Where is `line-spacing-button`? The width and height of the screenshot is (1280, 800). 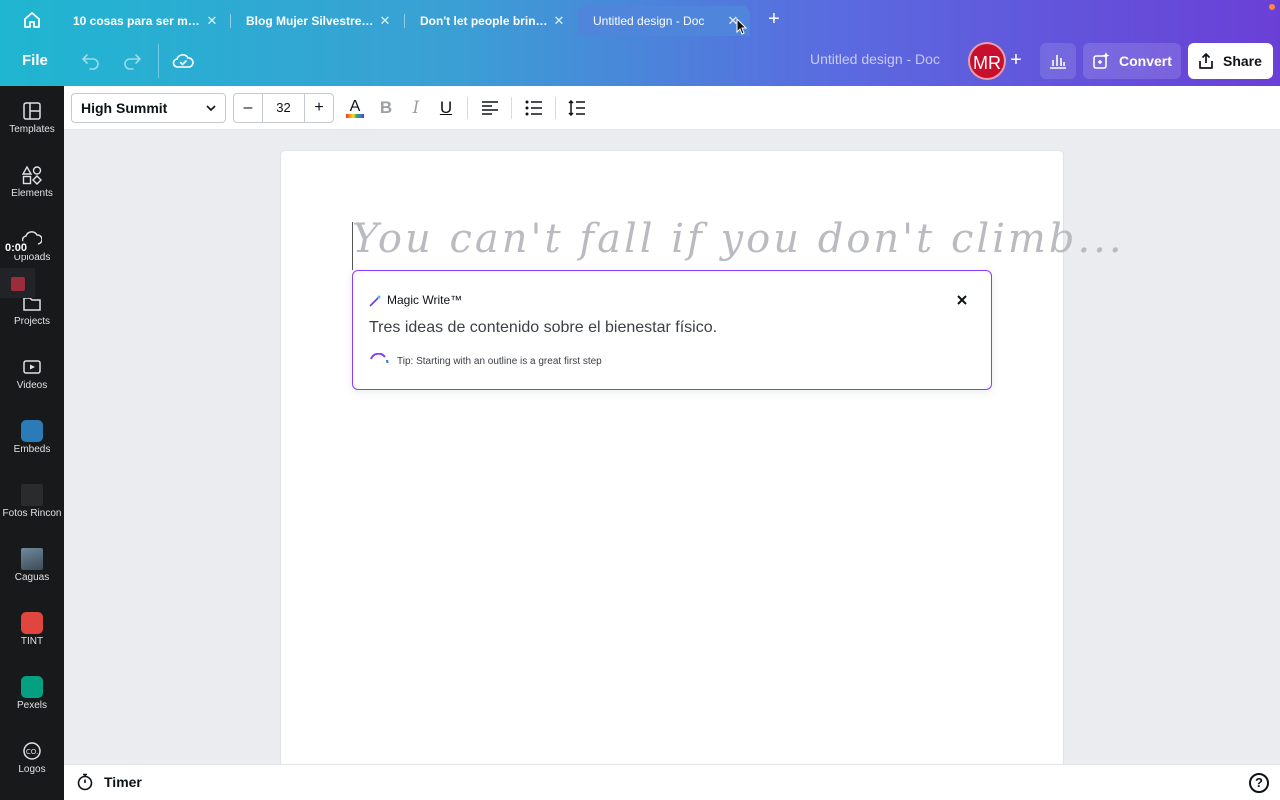 line-spacing-button is located at coordinates (577, 108).